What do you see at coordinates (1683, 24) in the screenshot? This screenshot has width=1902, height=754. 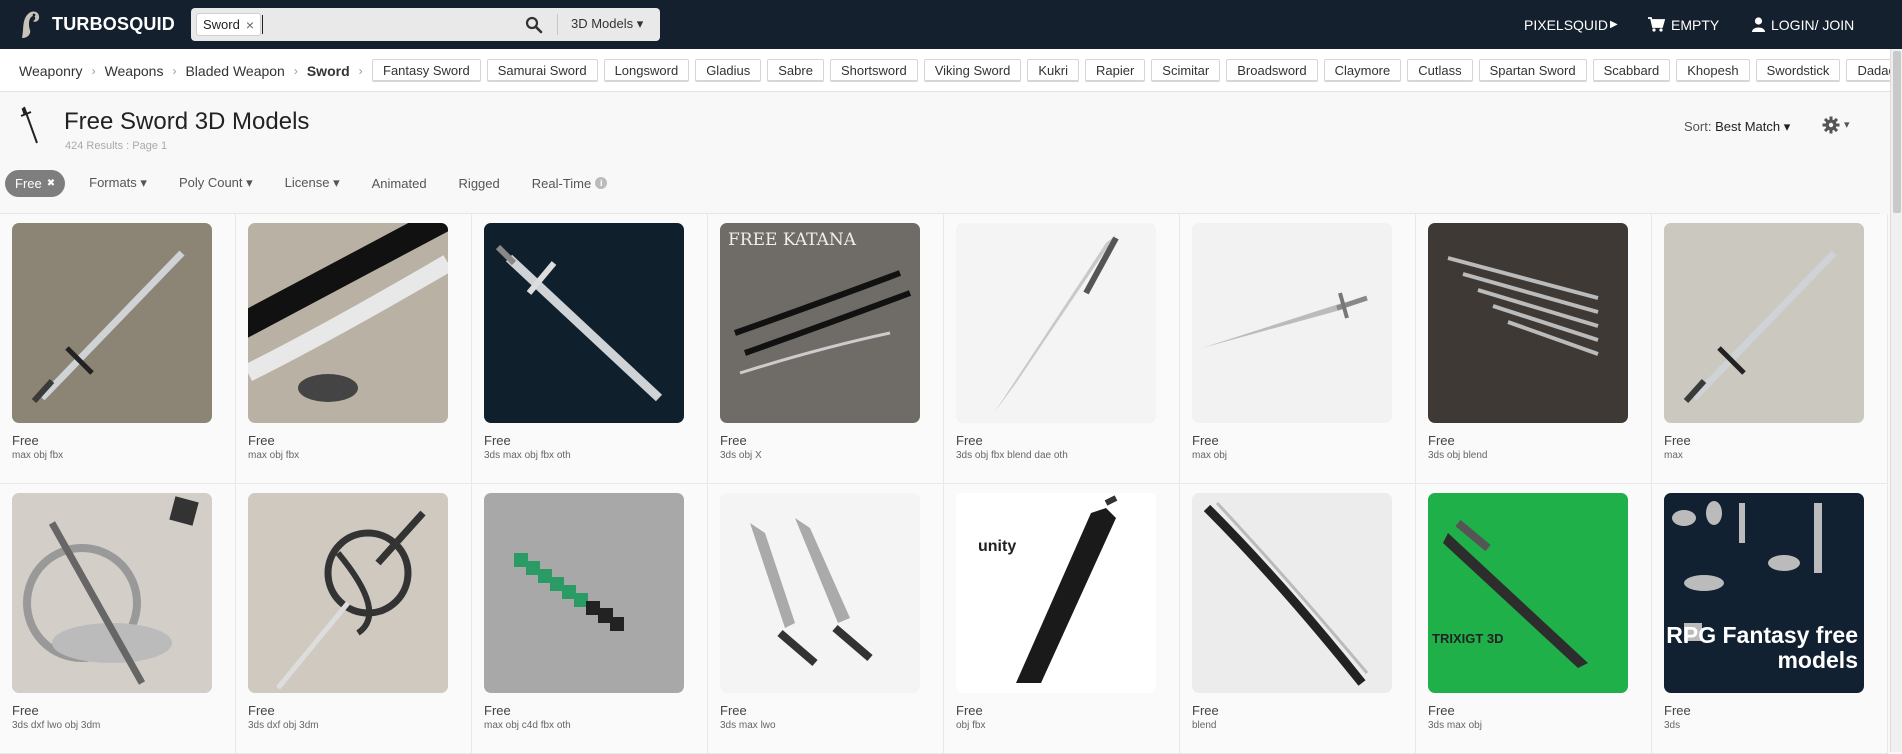 I see `cart-link: EMPTY` at bounding box center [1683, 24].